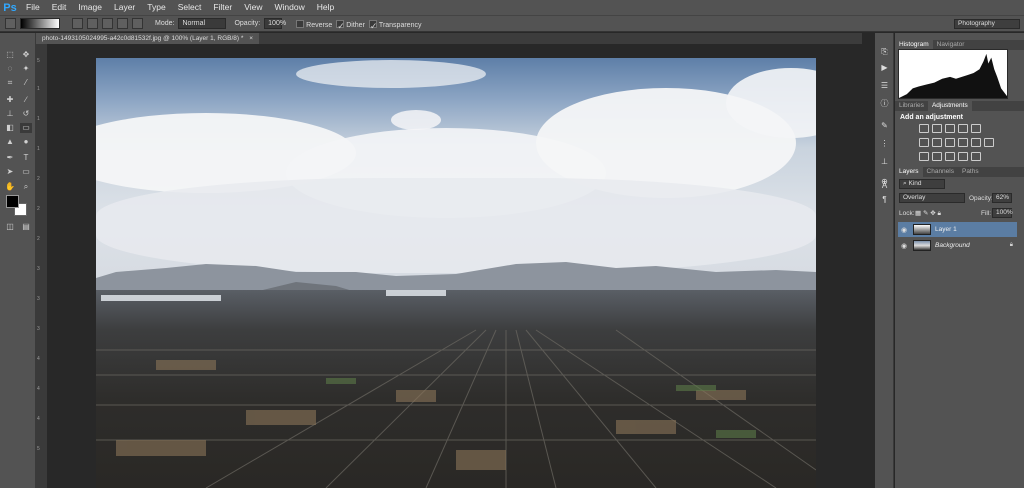 Image resolution: width=1024 pixels, height=488 pixels. I want to click on workspace-switcher: Photography, so click(987, 24).